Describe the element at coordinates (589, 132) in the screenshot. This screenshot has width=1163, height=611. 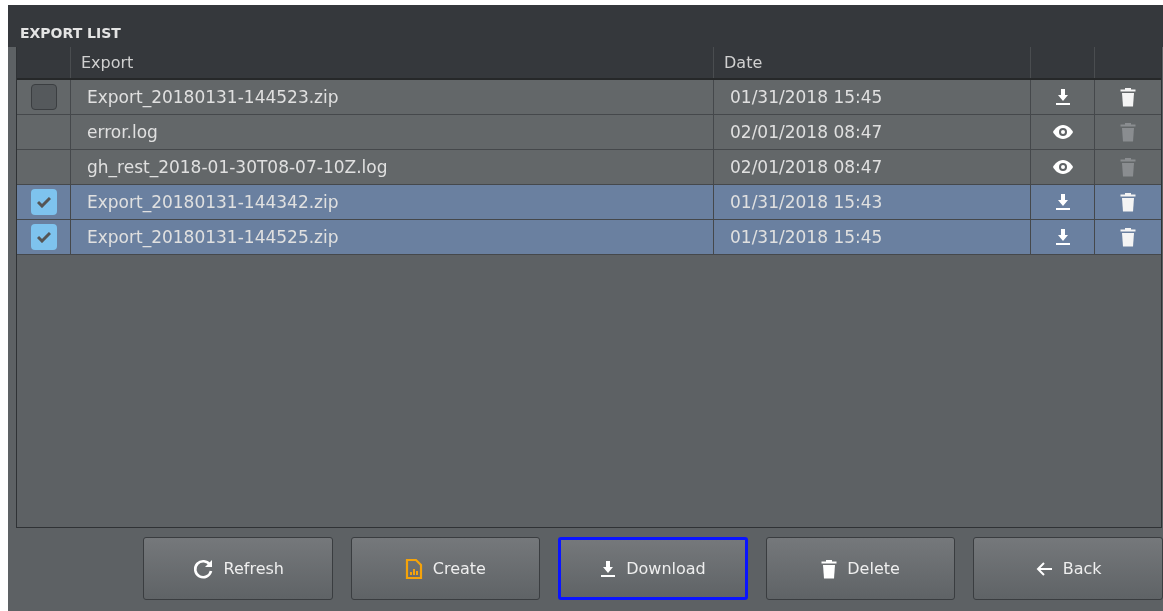
I see `table-row: error.log 02/01/2018 08:47` at that location.